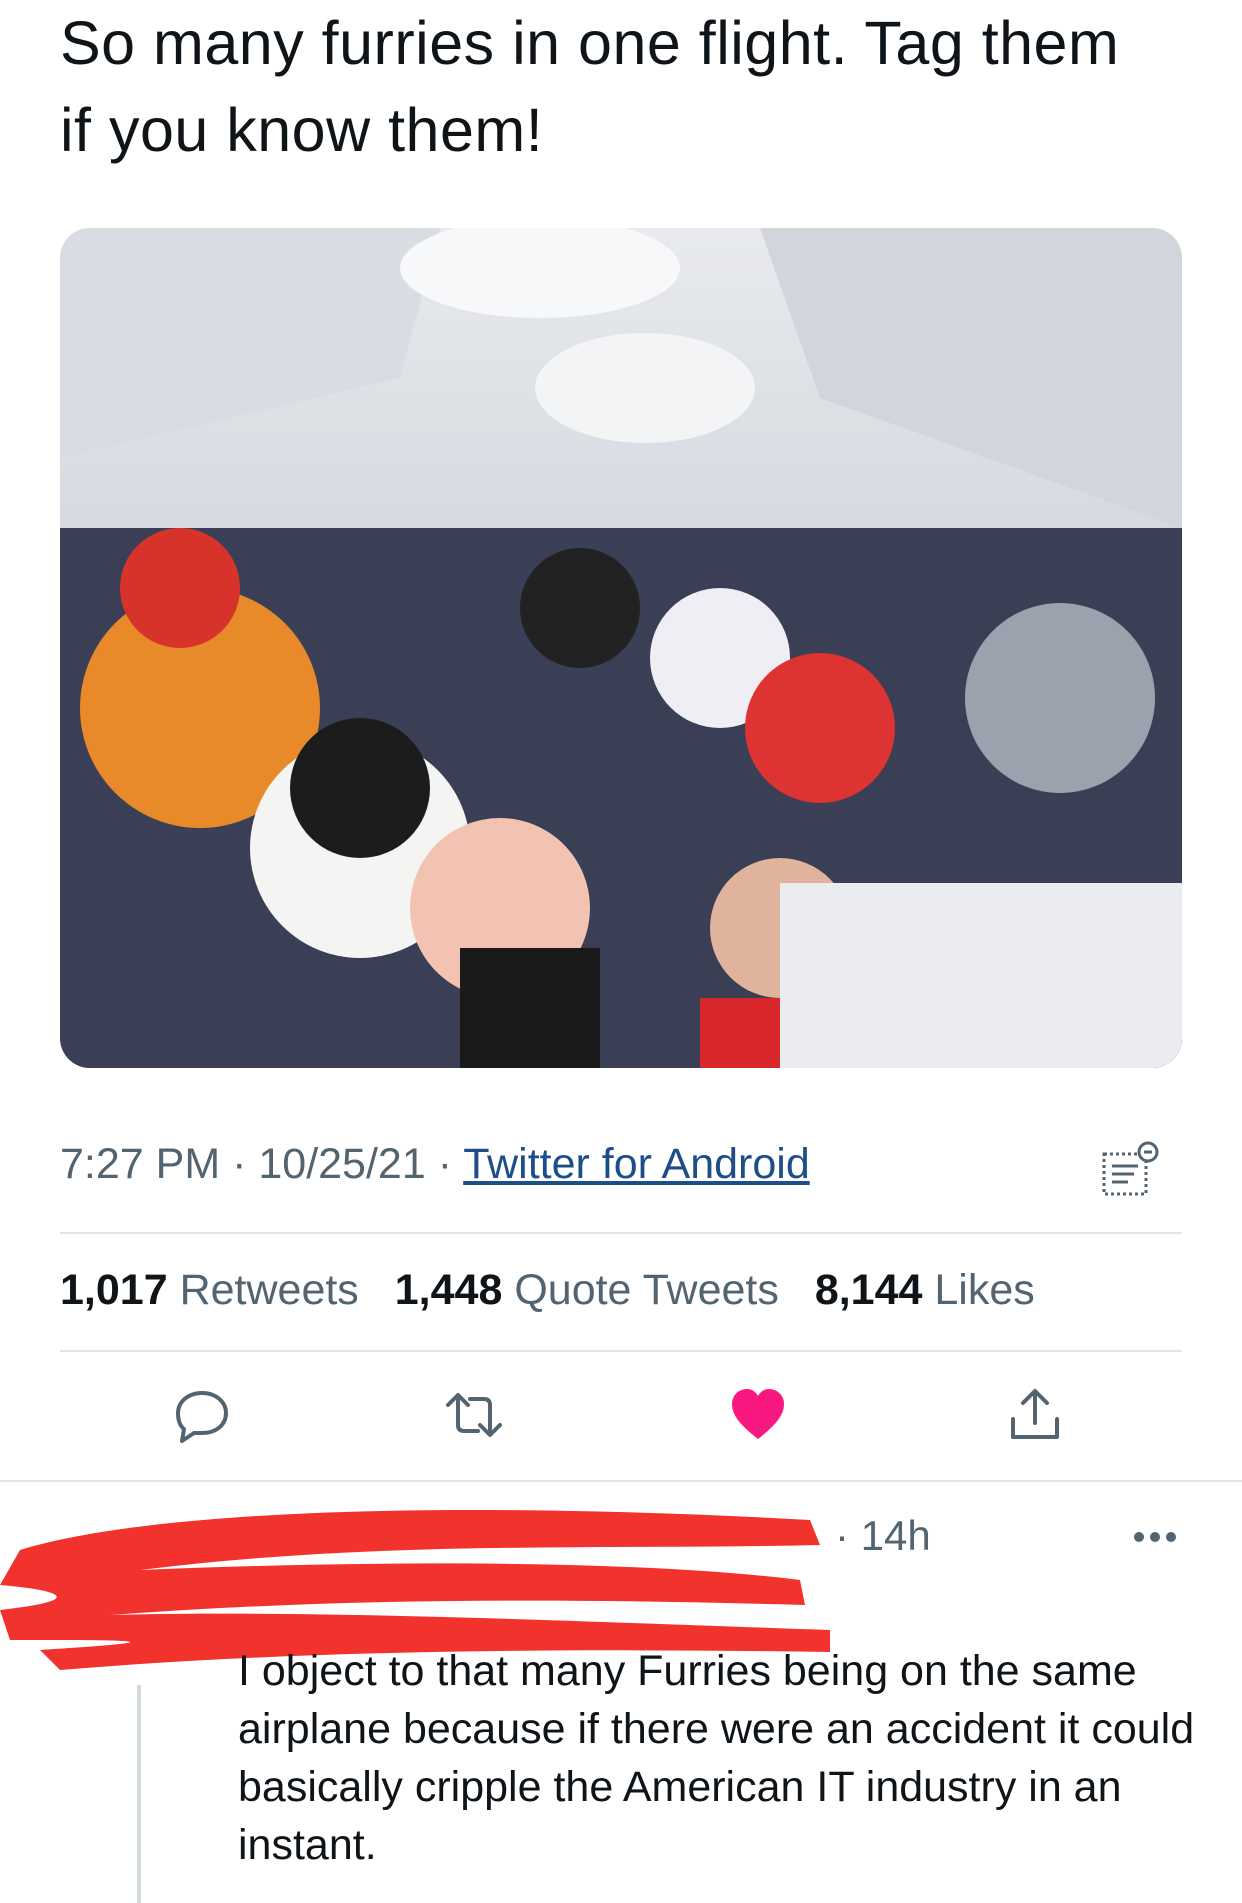 This screenshot has height=1903, width=1242. Describe the element at coordinates (883, 1535) in the screenshot. I see `reply-timestamp: · 14h` at that location.